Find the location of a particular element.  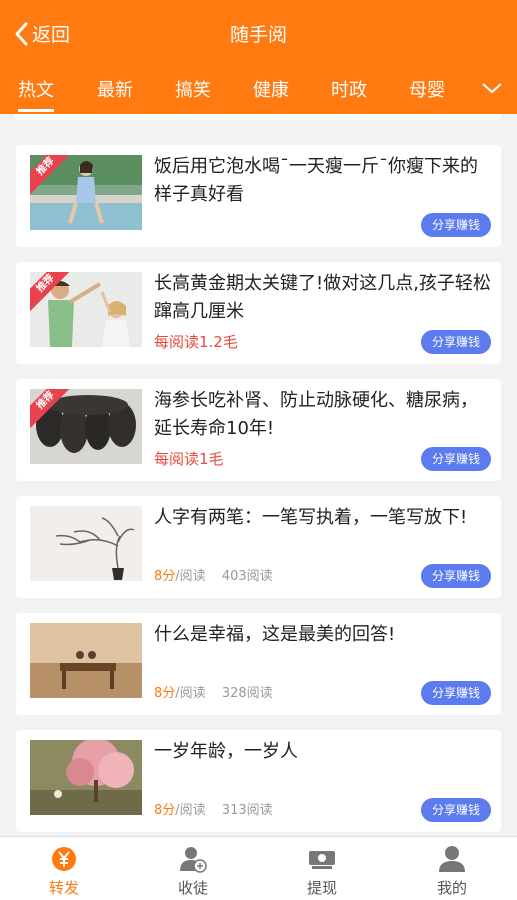

article-title: 长高黄金期太关键了!做对这几点,孩子轻松蹿高几厘米 is located at coordinates (324, 298).